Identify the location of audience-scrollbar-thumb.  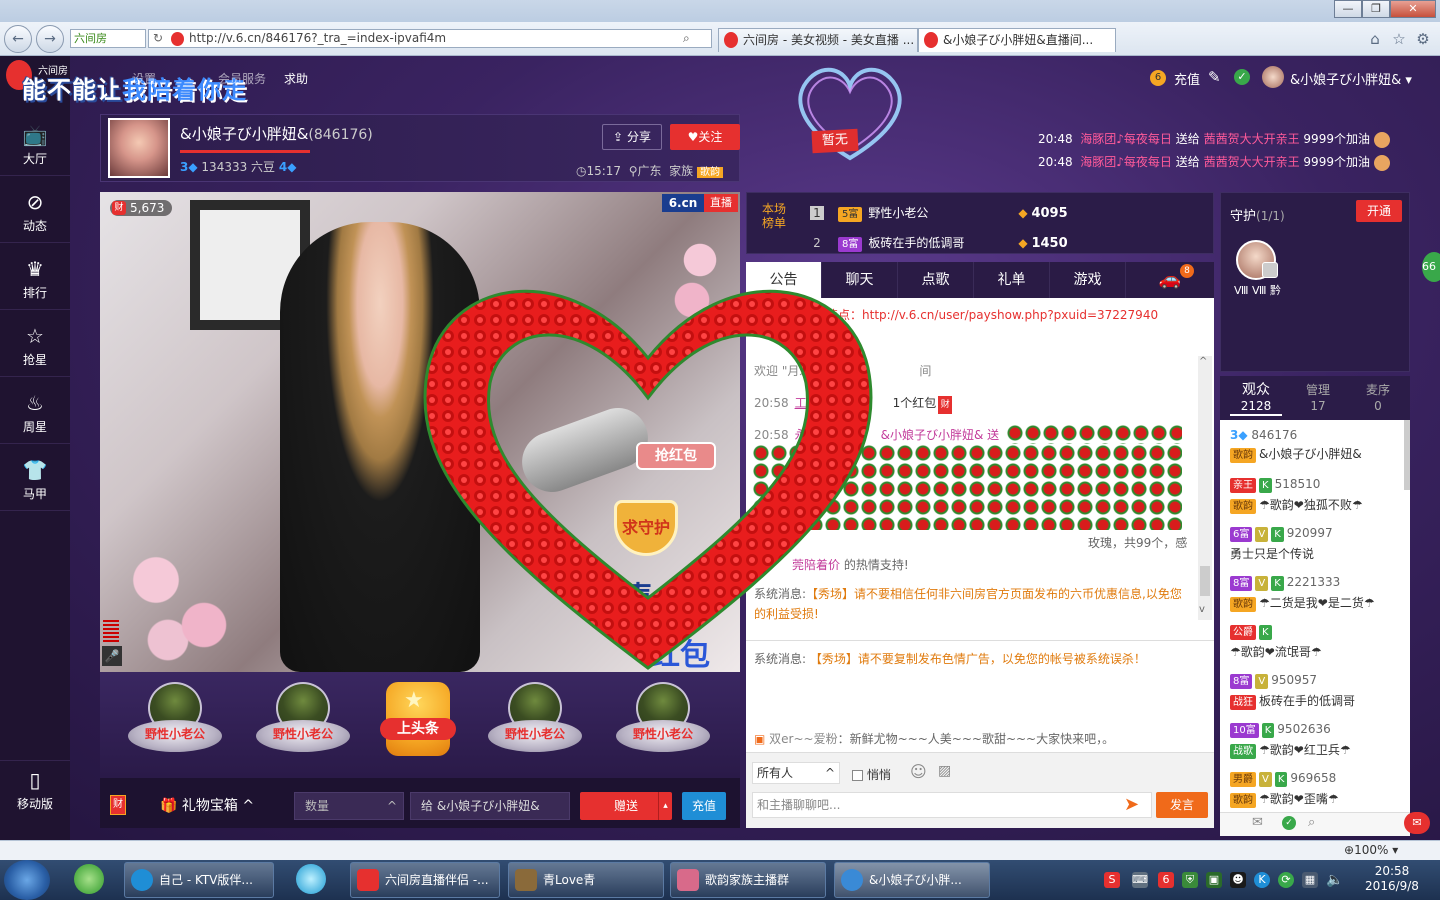
(1407, 455).